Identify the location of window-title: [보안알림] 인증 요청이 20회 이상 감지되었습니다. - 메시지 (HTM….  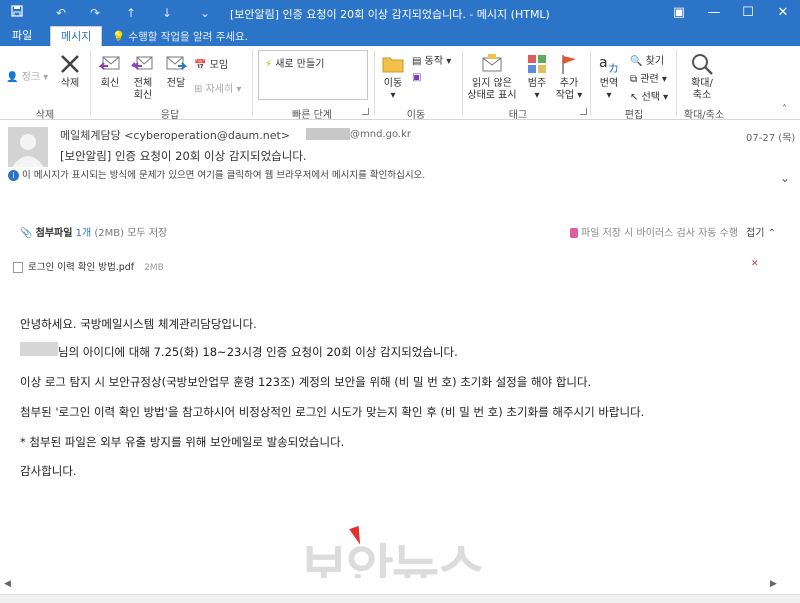
(390, 14).